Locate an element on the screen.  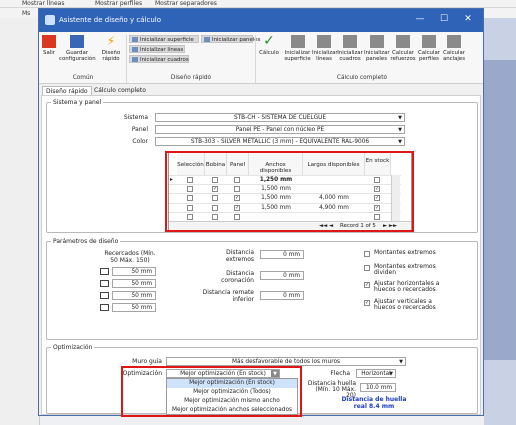
option-checkbox-label: Montantes extremos is located at coordinates (405, 252).